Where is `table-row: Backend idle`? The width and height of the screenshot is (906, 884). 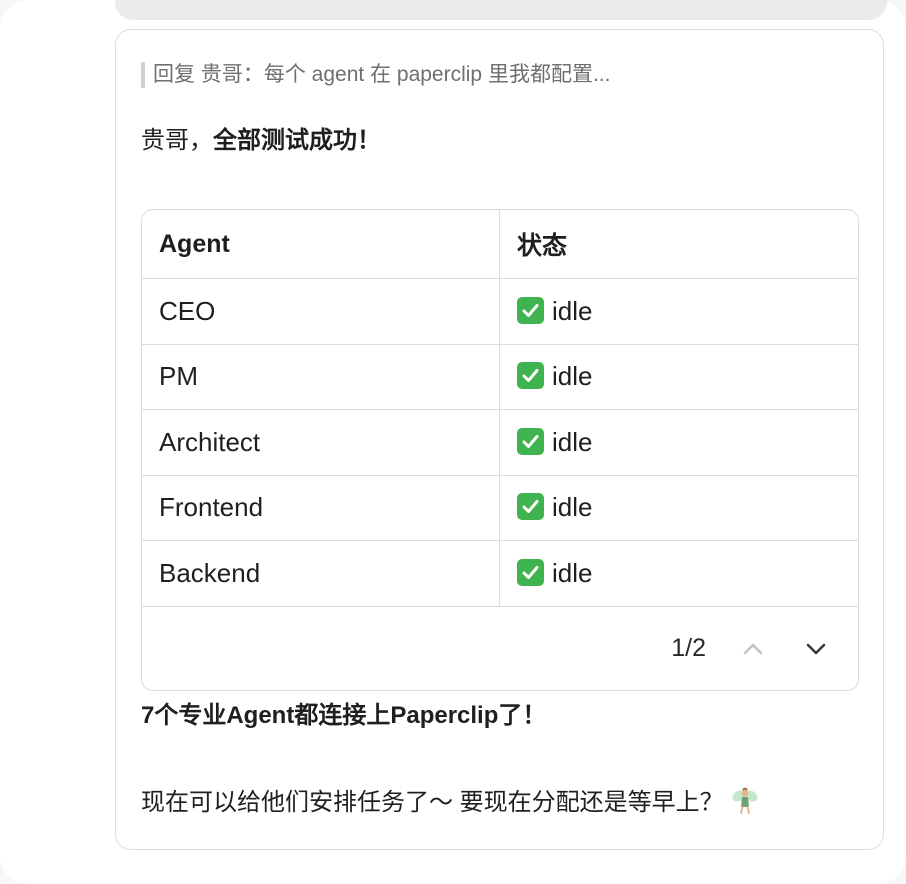 table-row: Backend idle is located at coordinates (500, 573).